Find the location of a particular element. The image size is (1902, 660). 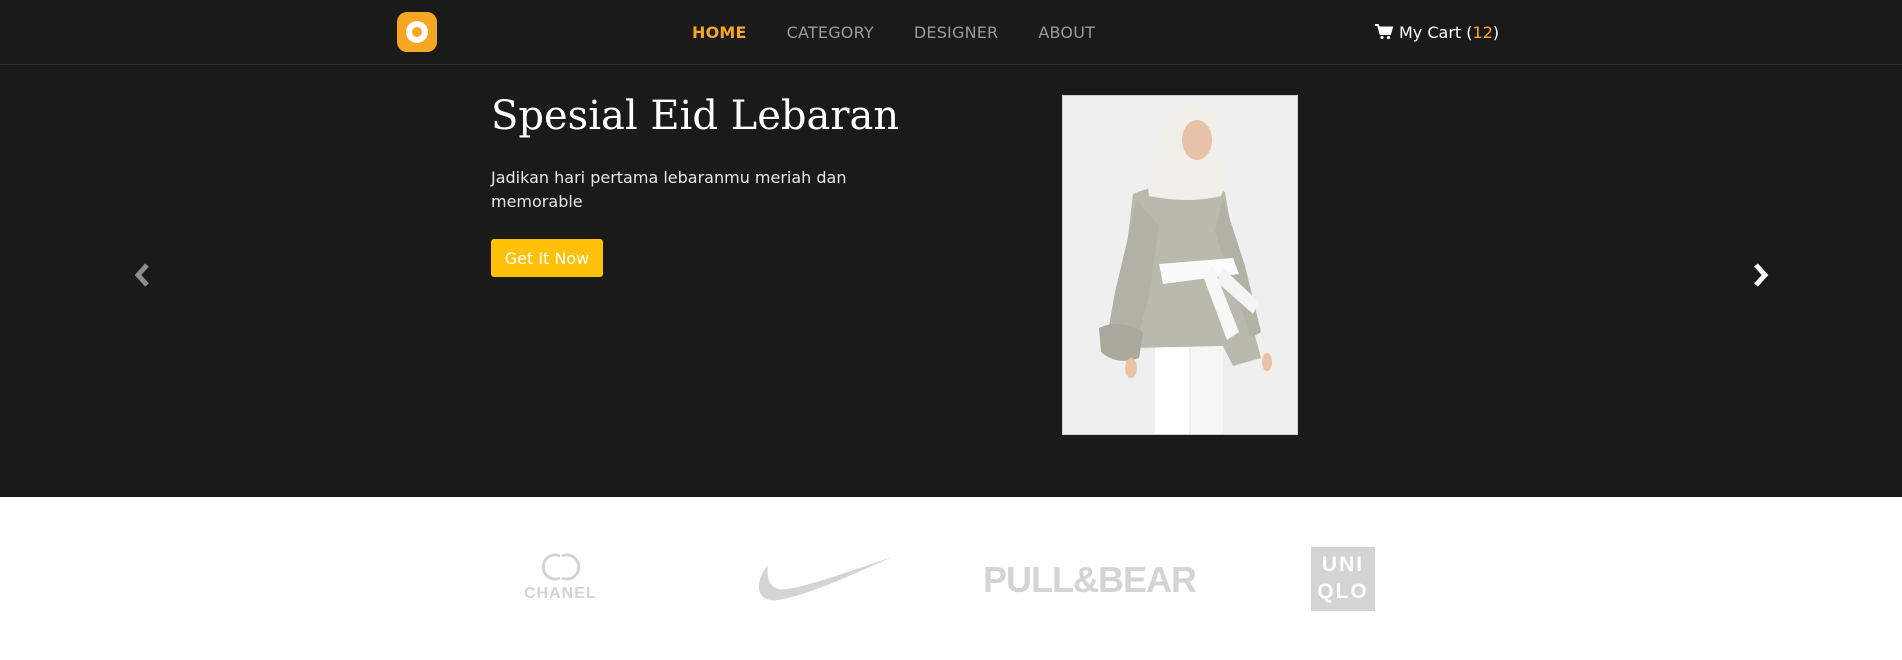

chanel-logo: CHANEL is located at coordinates (561, 578).